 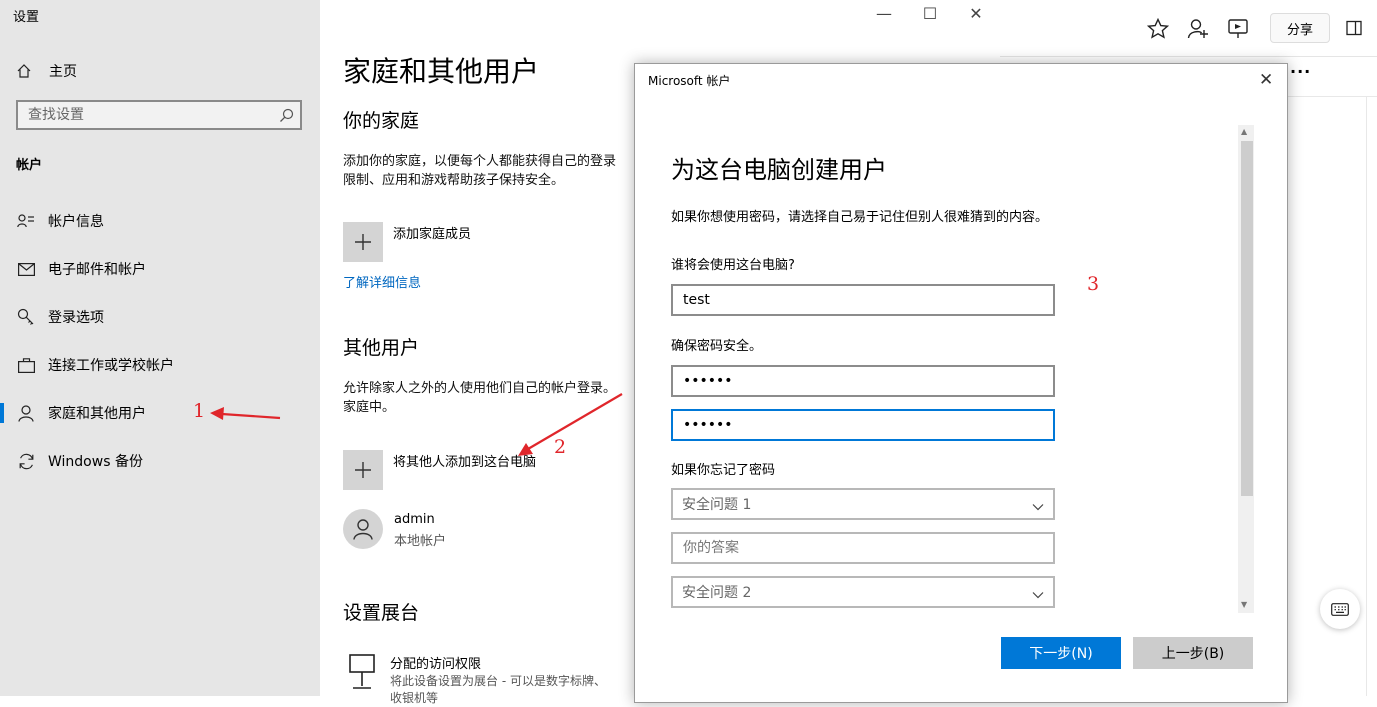 I want to click on search-icon, so click(x=286, y=117).